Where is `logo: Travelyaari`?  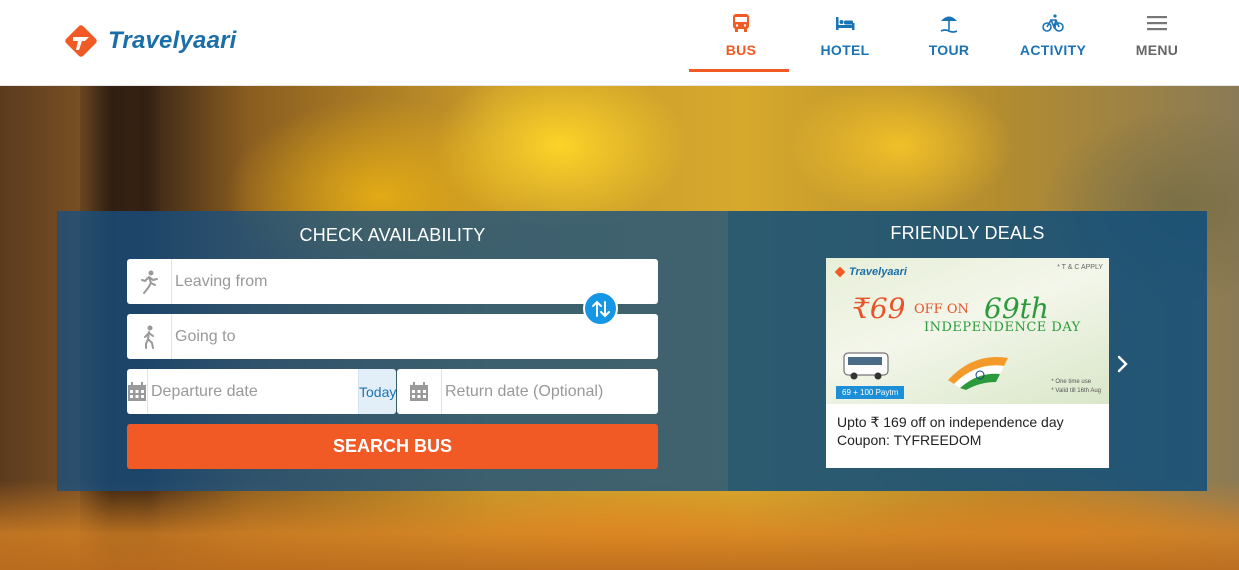 logo: Travelyaari is located at coordinates (149, 41).